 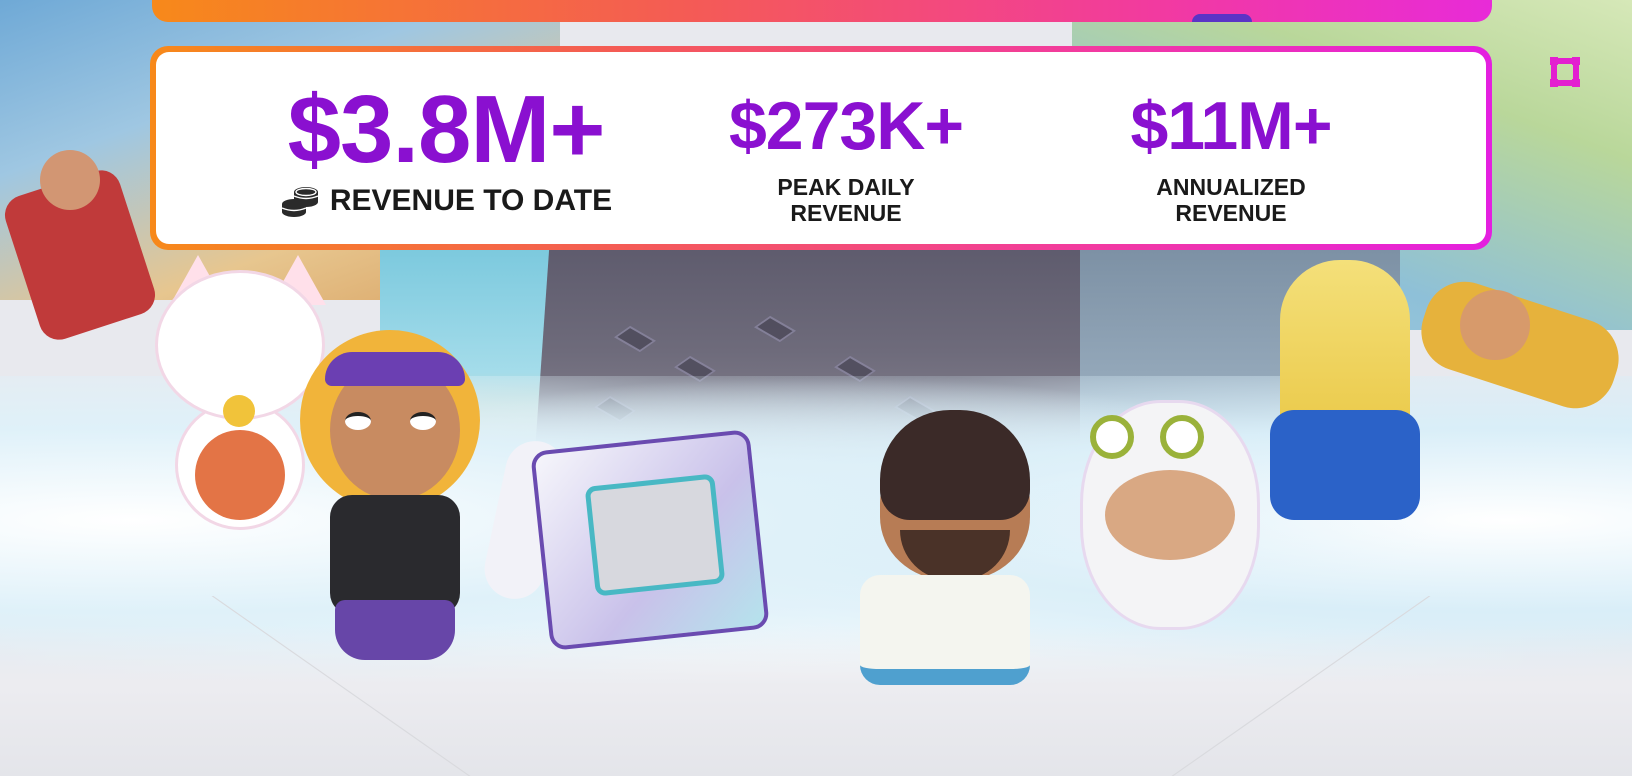 I want to click on bearded-guy-body, so click(x=945, y=630).